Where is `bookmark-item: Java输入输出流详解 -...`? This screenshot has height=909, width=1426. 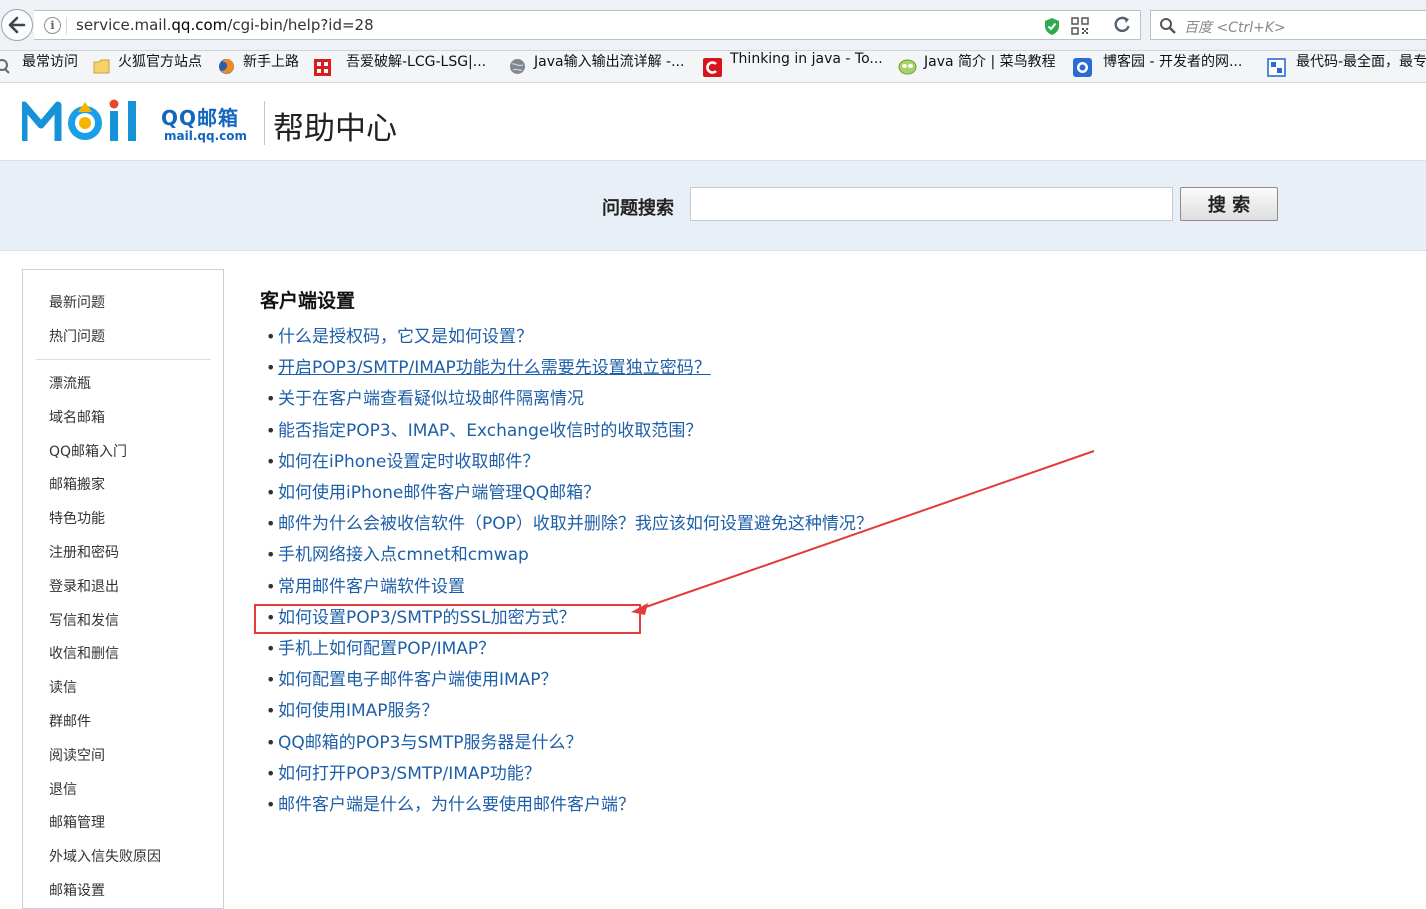 bookmark-item: Java输入输出流详解 -... is located at coordinates (609, 66).